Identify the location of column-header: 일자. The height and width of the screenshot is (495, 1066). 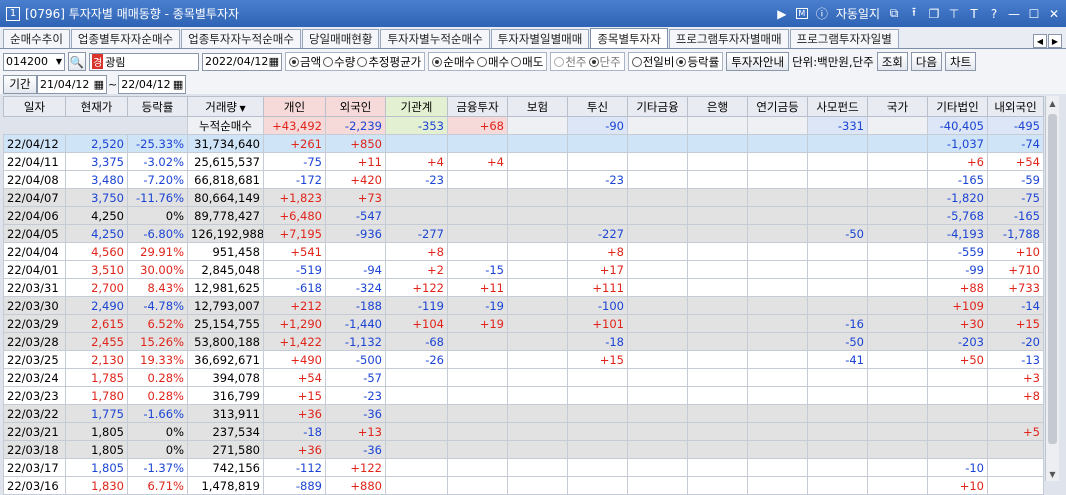
(34, 106).